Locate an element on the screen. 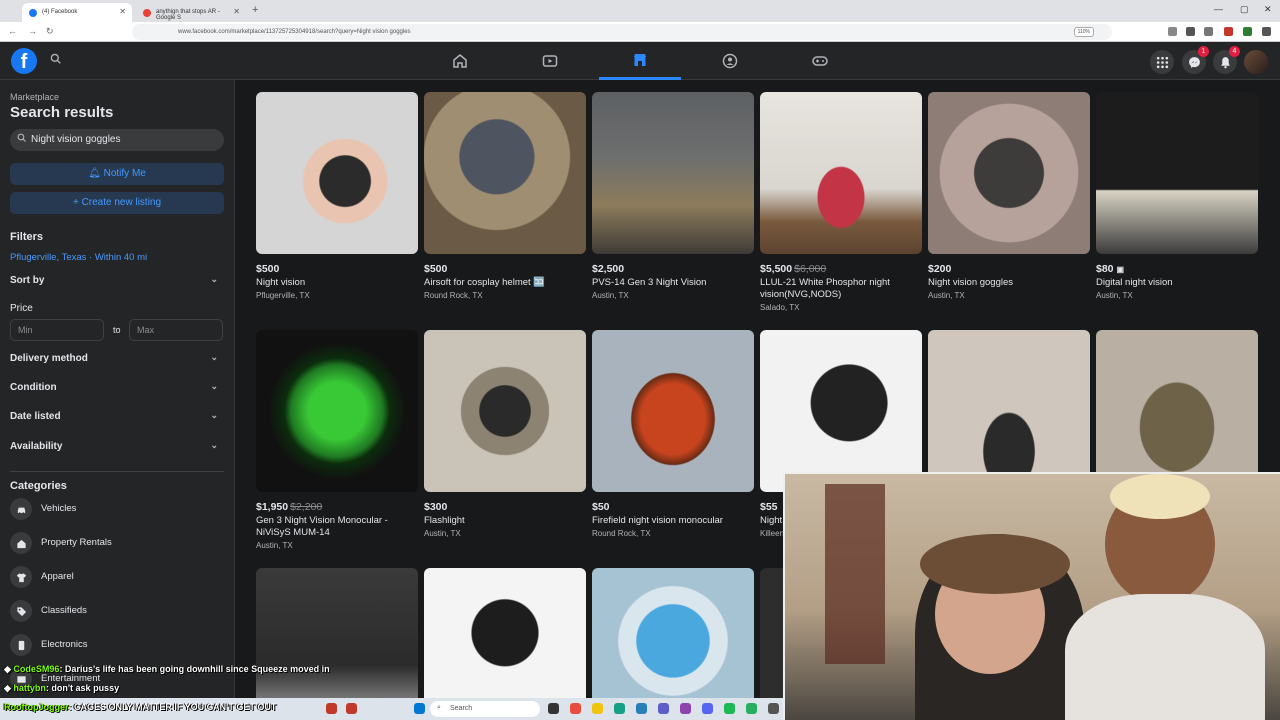  minimize-icon: — is located at coordinates (1218, 9).